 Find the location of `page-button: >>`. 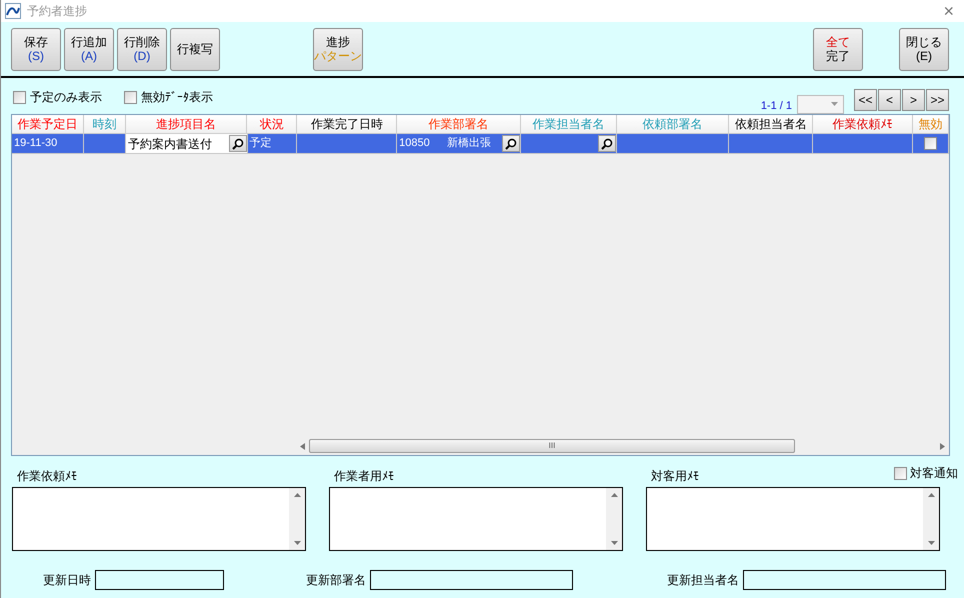

page-button: >> is located at coordinates (937, 100).